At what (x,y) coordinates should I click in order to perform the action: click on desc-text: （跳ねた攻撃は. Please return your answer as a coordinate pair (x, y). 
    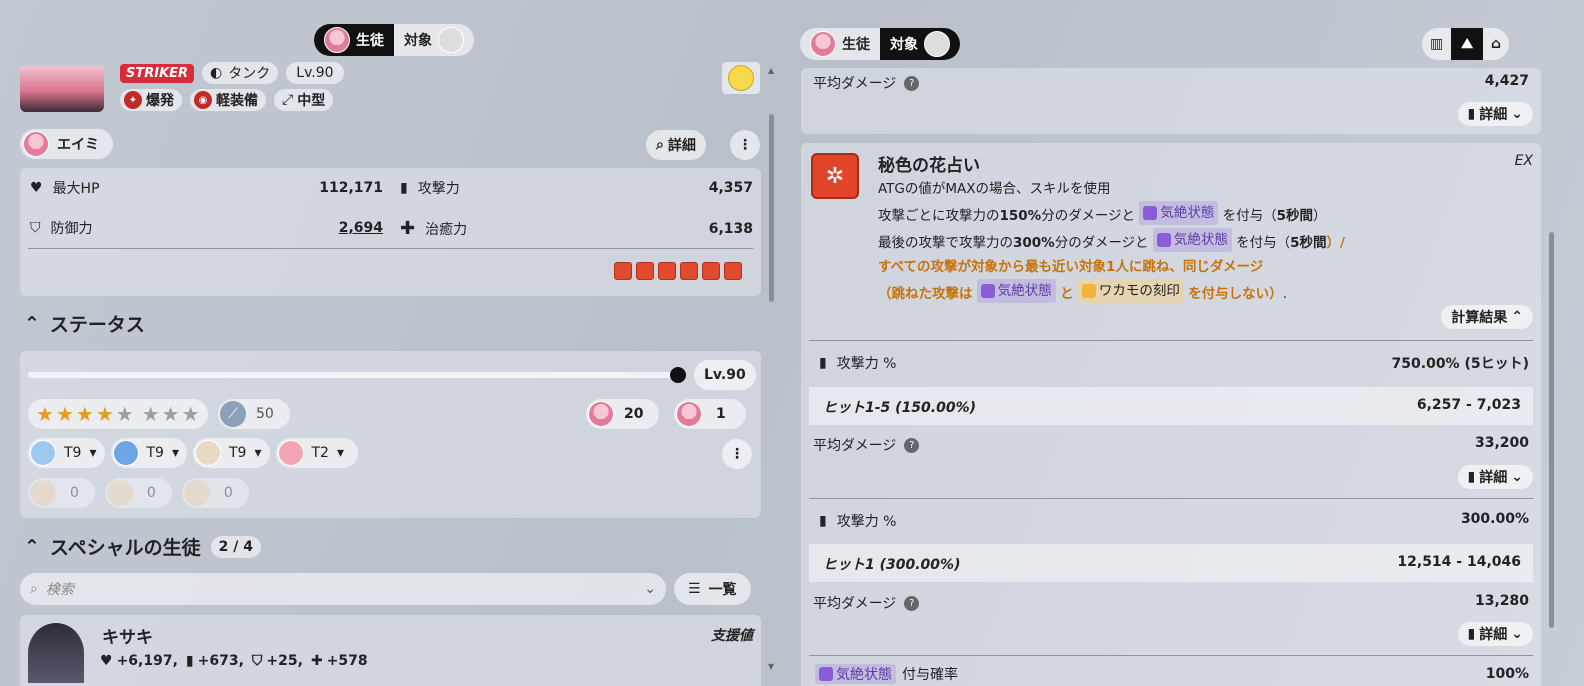
    Looking at the image, I should click on (925, 294).